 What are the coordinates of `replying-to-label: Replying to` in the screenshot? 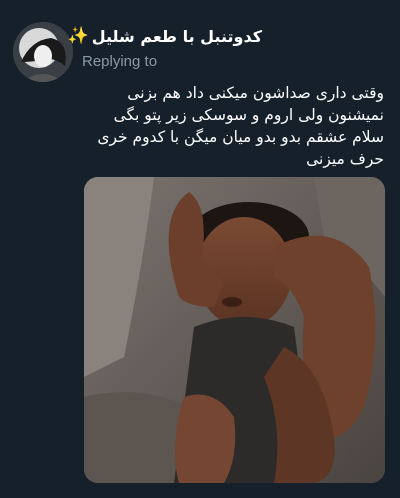 It's located at (119, 61).